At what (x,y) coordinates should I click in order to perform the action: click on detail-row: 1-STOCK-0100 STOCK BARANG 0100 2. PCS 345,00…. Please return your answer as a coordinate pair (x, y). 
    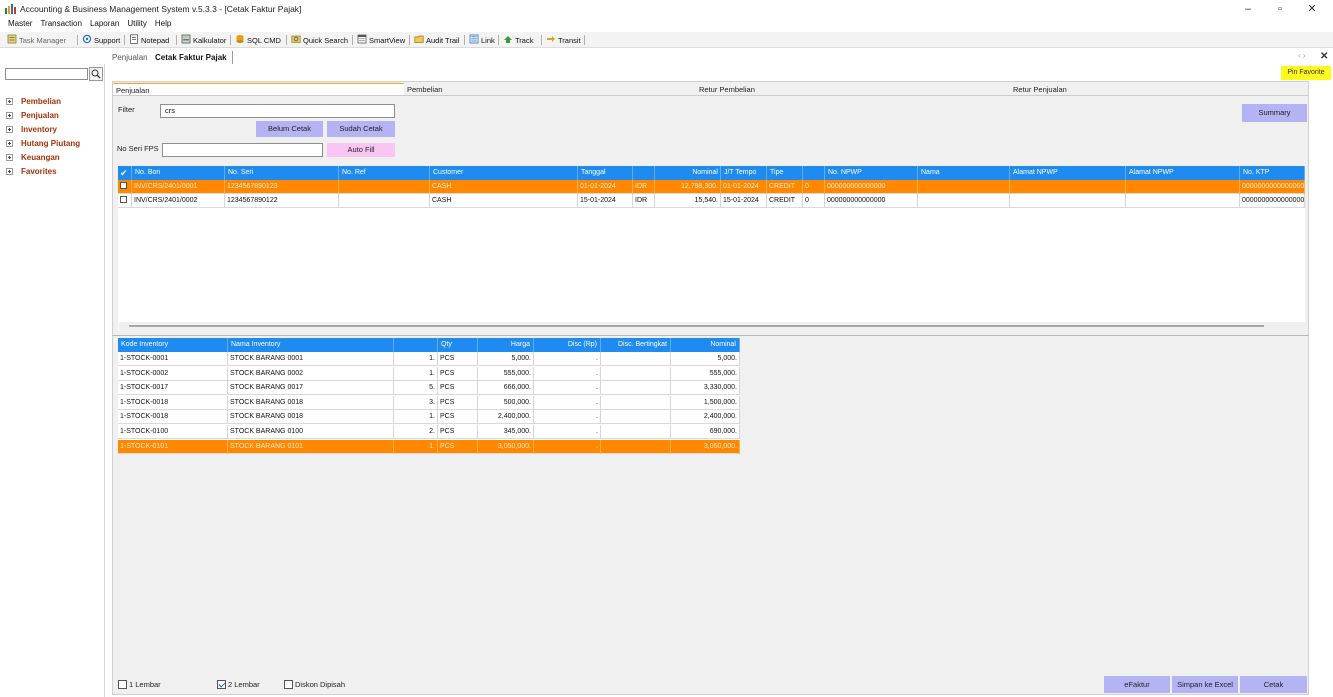
    Looking at the image, I should click on (429, 432).